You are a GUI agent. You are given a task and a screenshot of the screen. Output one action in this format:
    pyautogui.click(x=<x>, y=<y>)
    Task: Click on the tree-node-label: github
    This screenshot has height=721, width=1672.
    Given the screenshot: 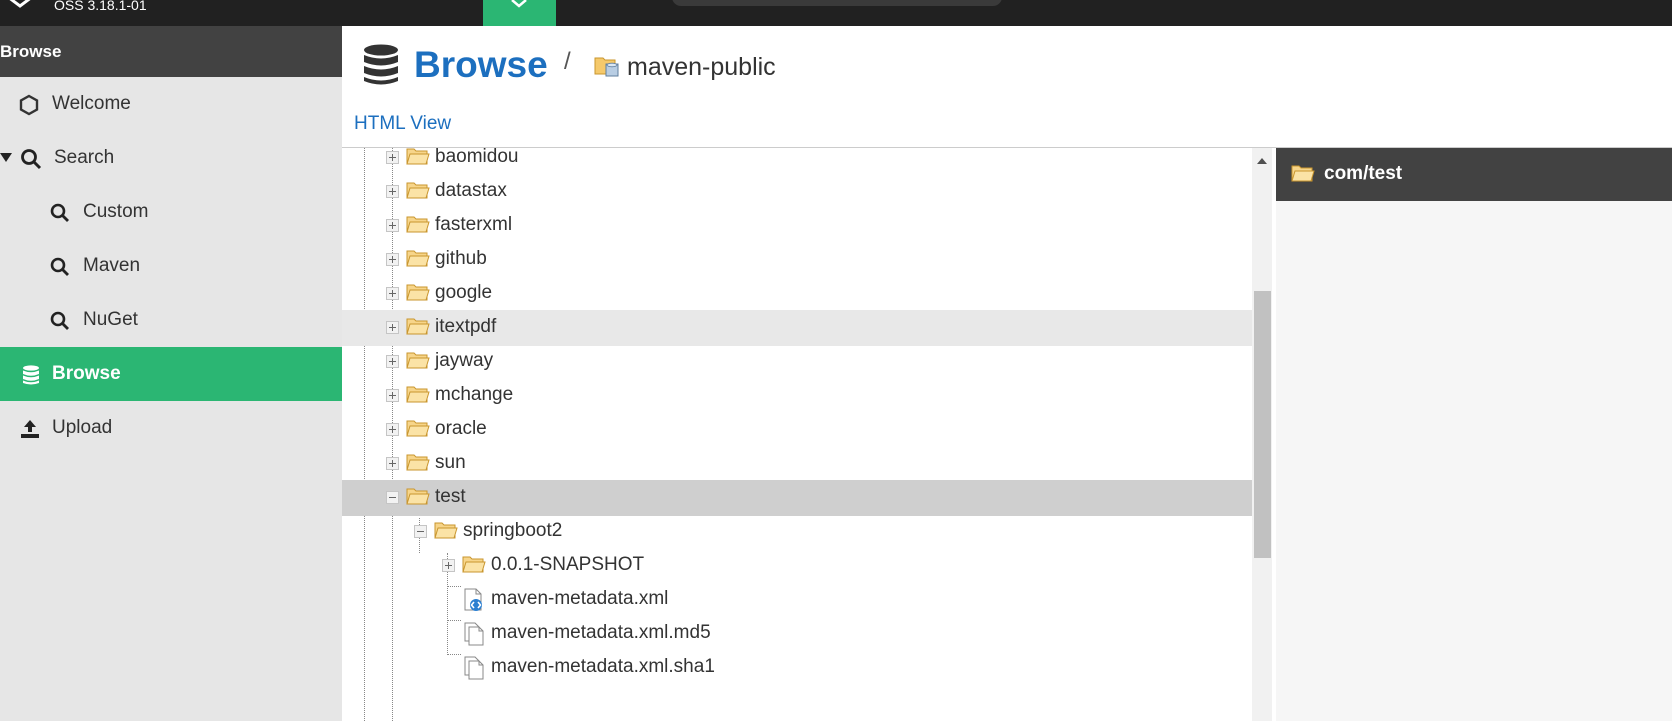 What is the action you would take?
    pyautogui.click(x=461, y=258)
    